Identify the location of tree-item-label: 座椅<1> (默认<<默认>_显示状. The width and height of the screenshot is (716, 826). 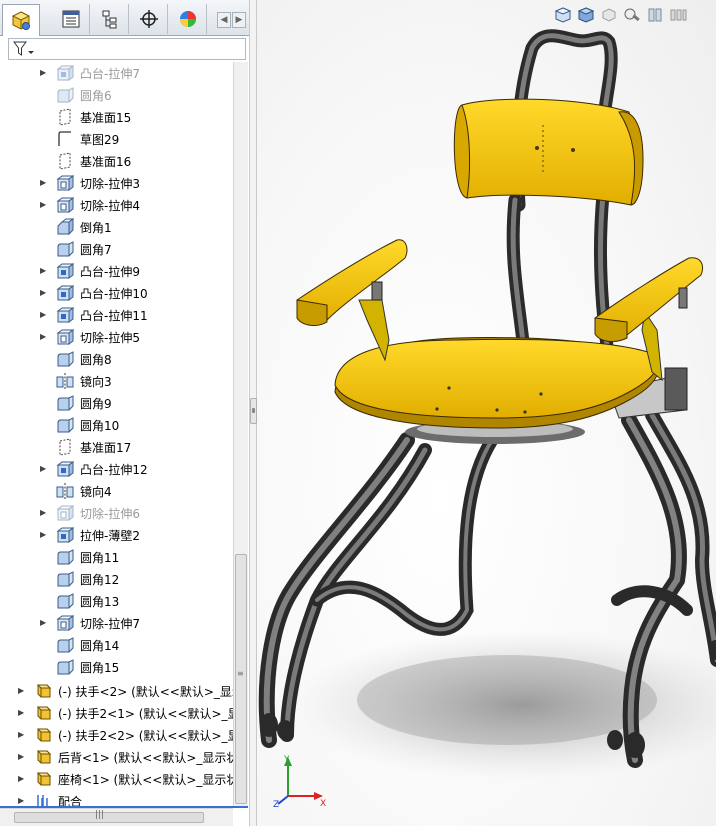
(145, 780).